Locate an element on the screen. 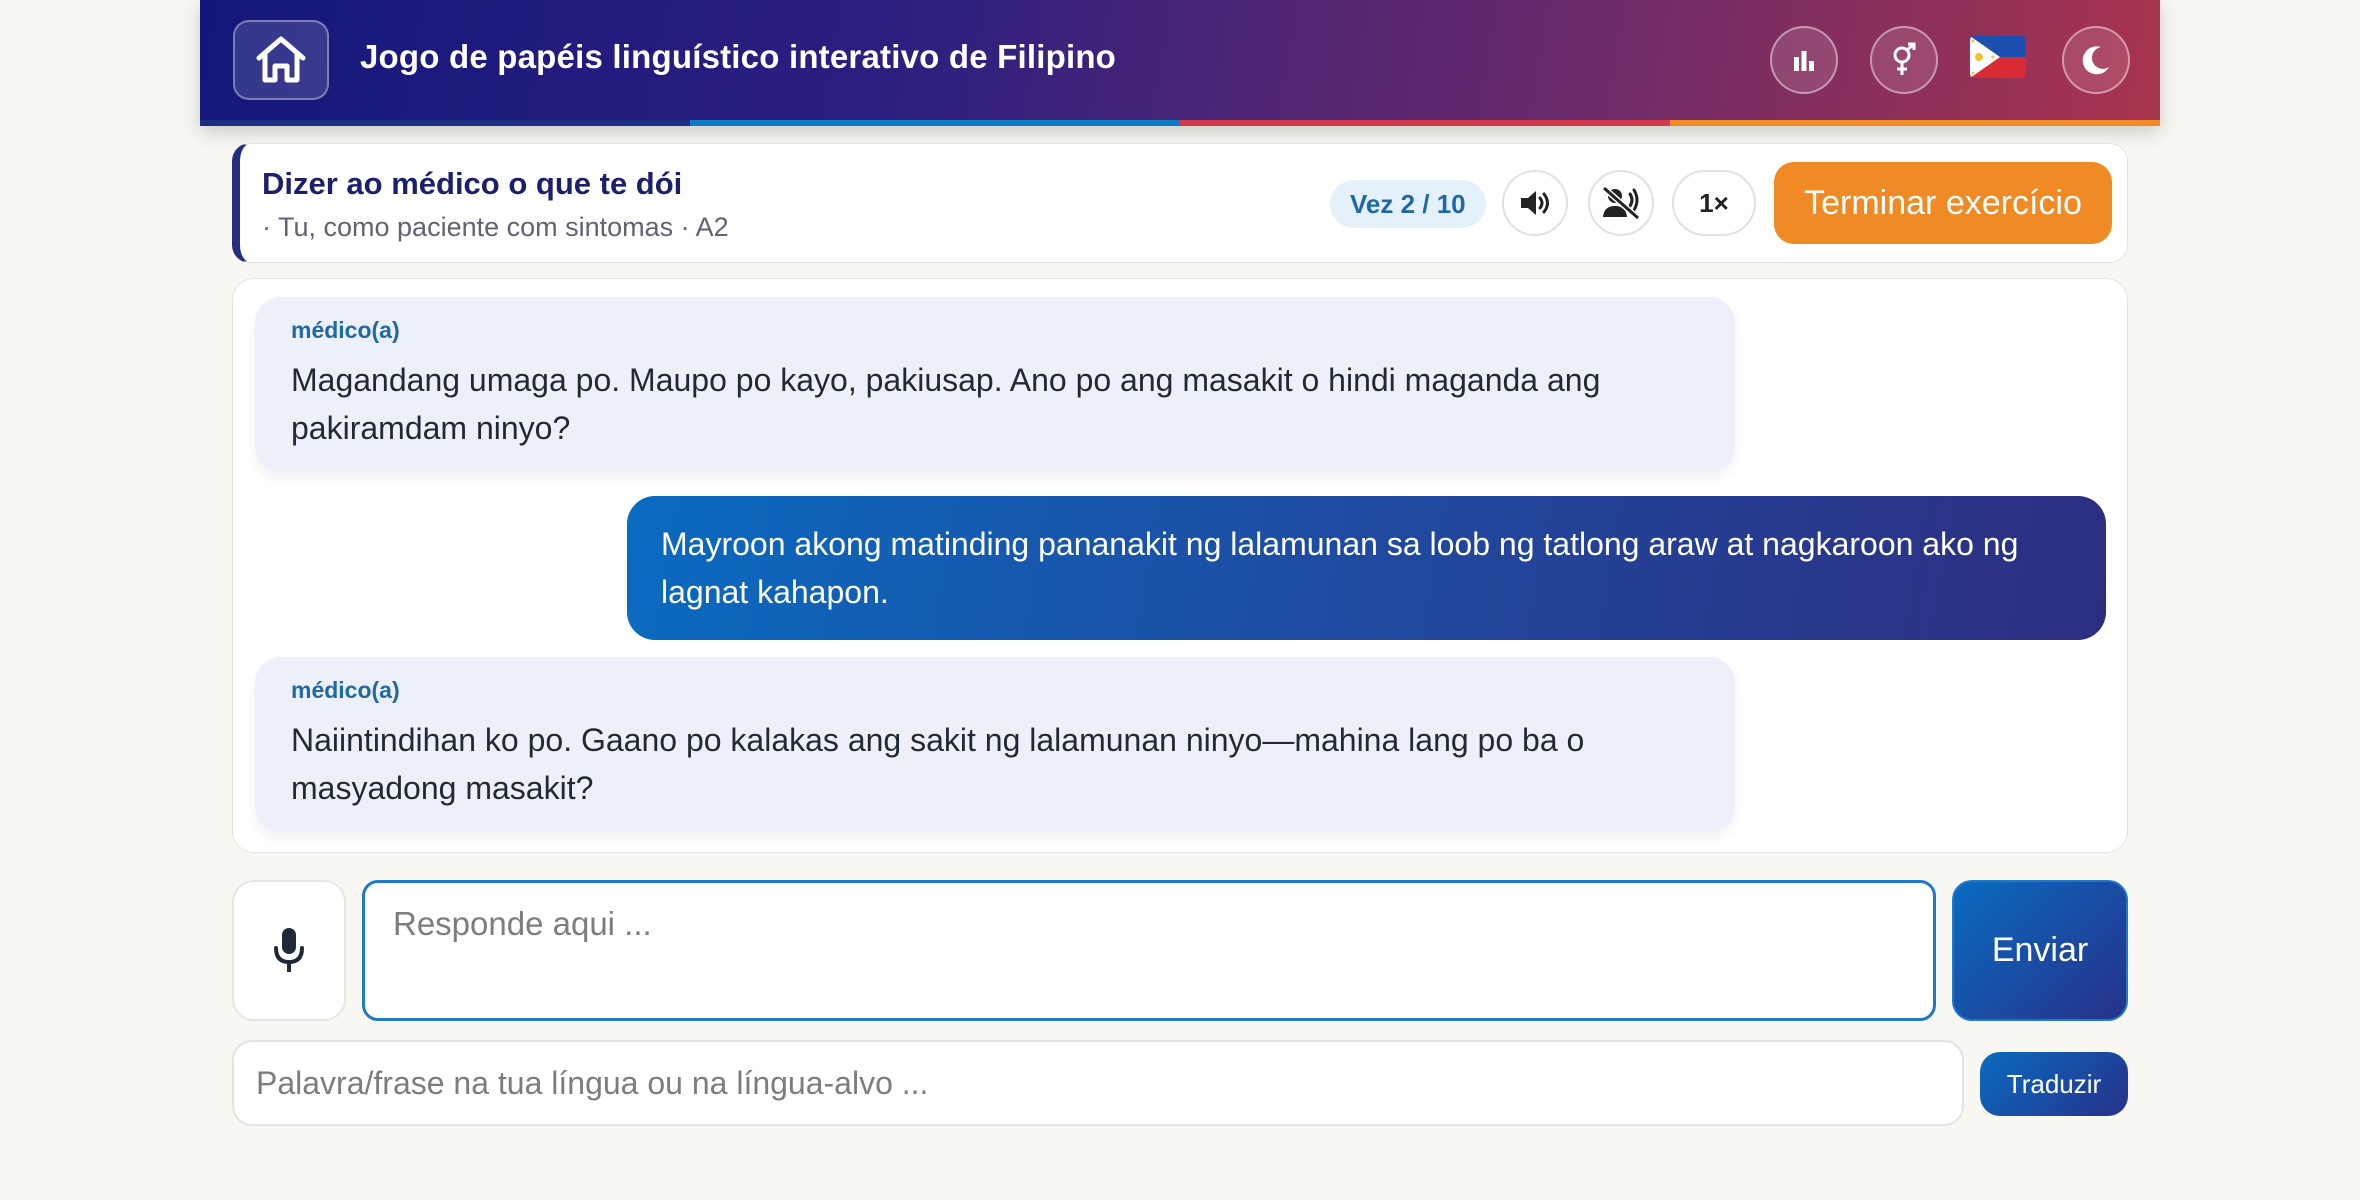 This screenshot has height=1200, width=2360. stats-button is located at coordinates (1804, 60).